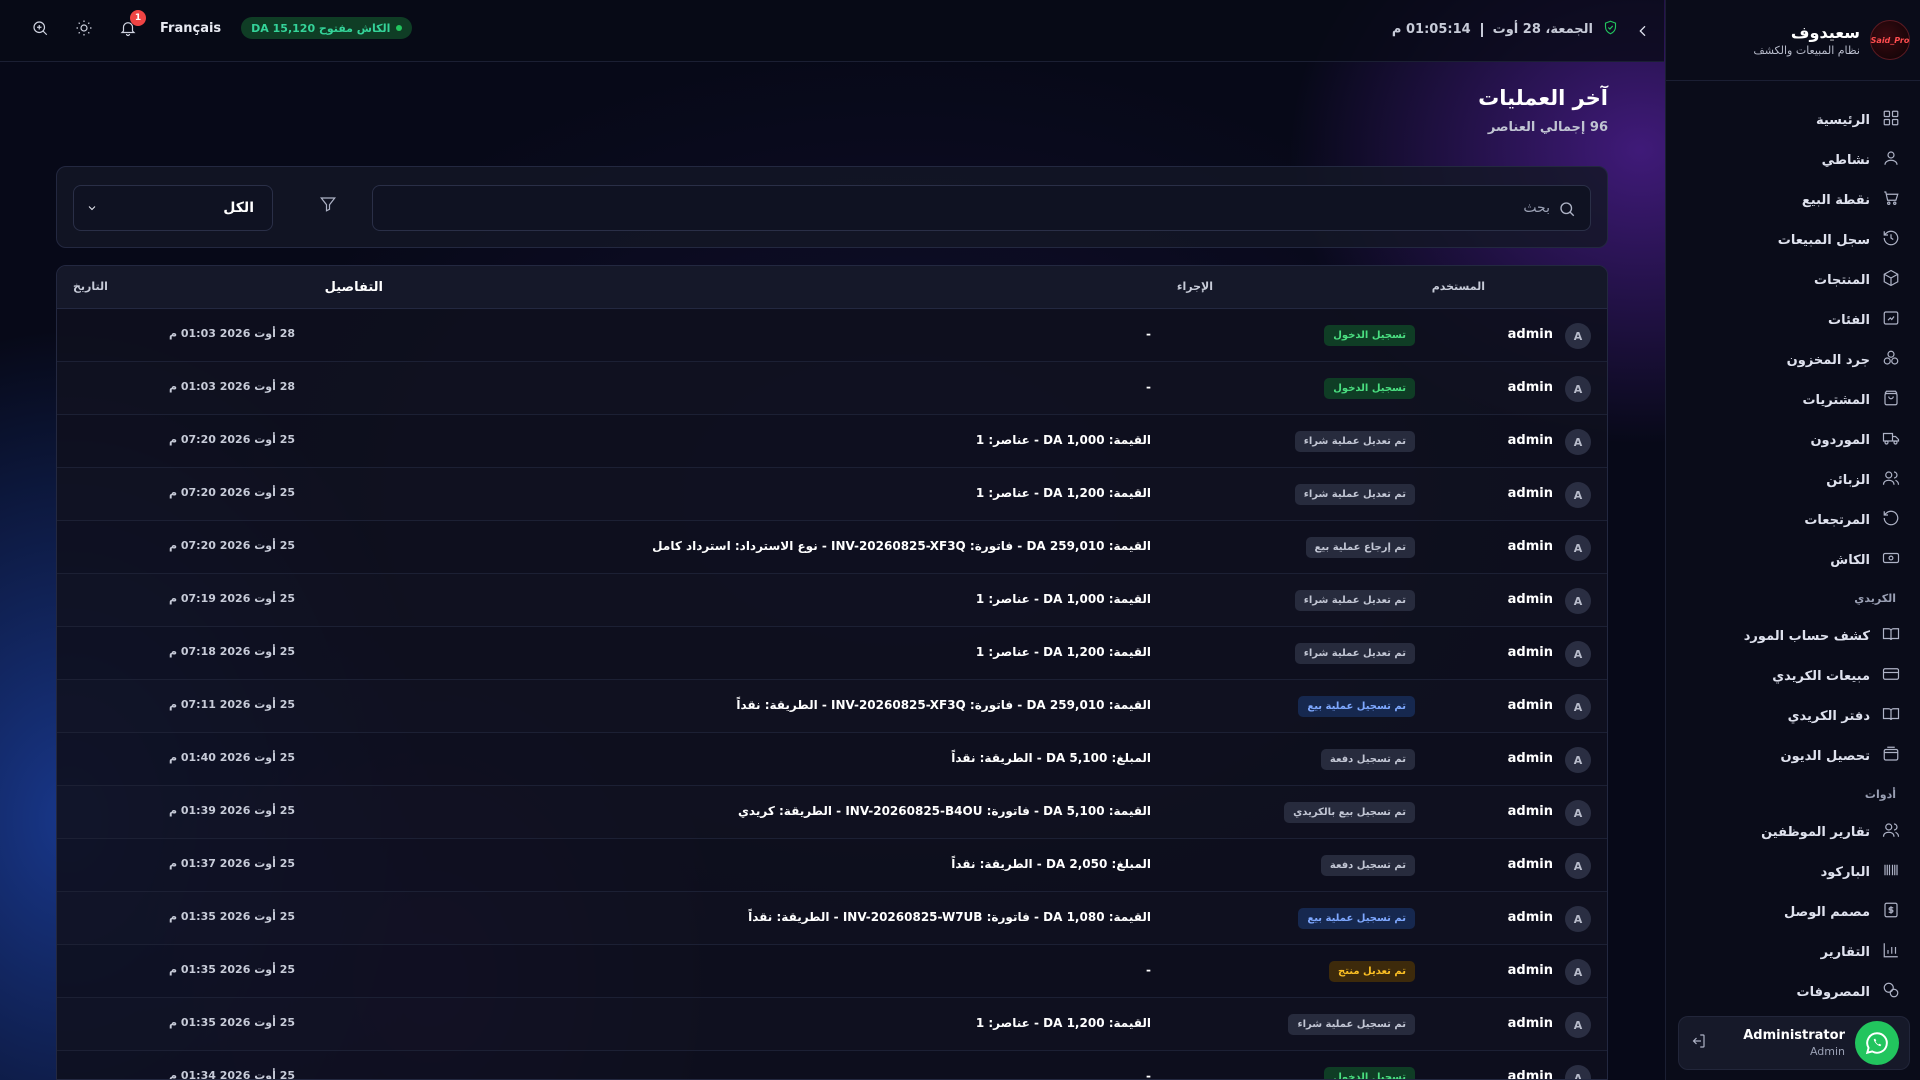 The width and height of the screenshot is (1920, 1080). What do you see at coordinates (1793, 320) in the screenshot?
I see `sidebar-item-categories: الفئات` at bounding box center [1793, 320].